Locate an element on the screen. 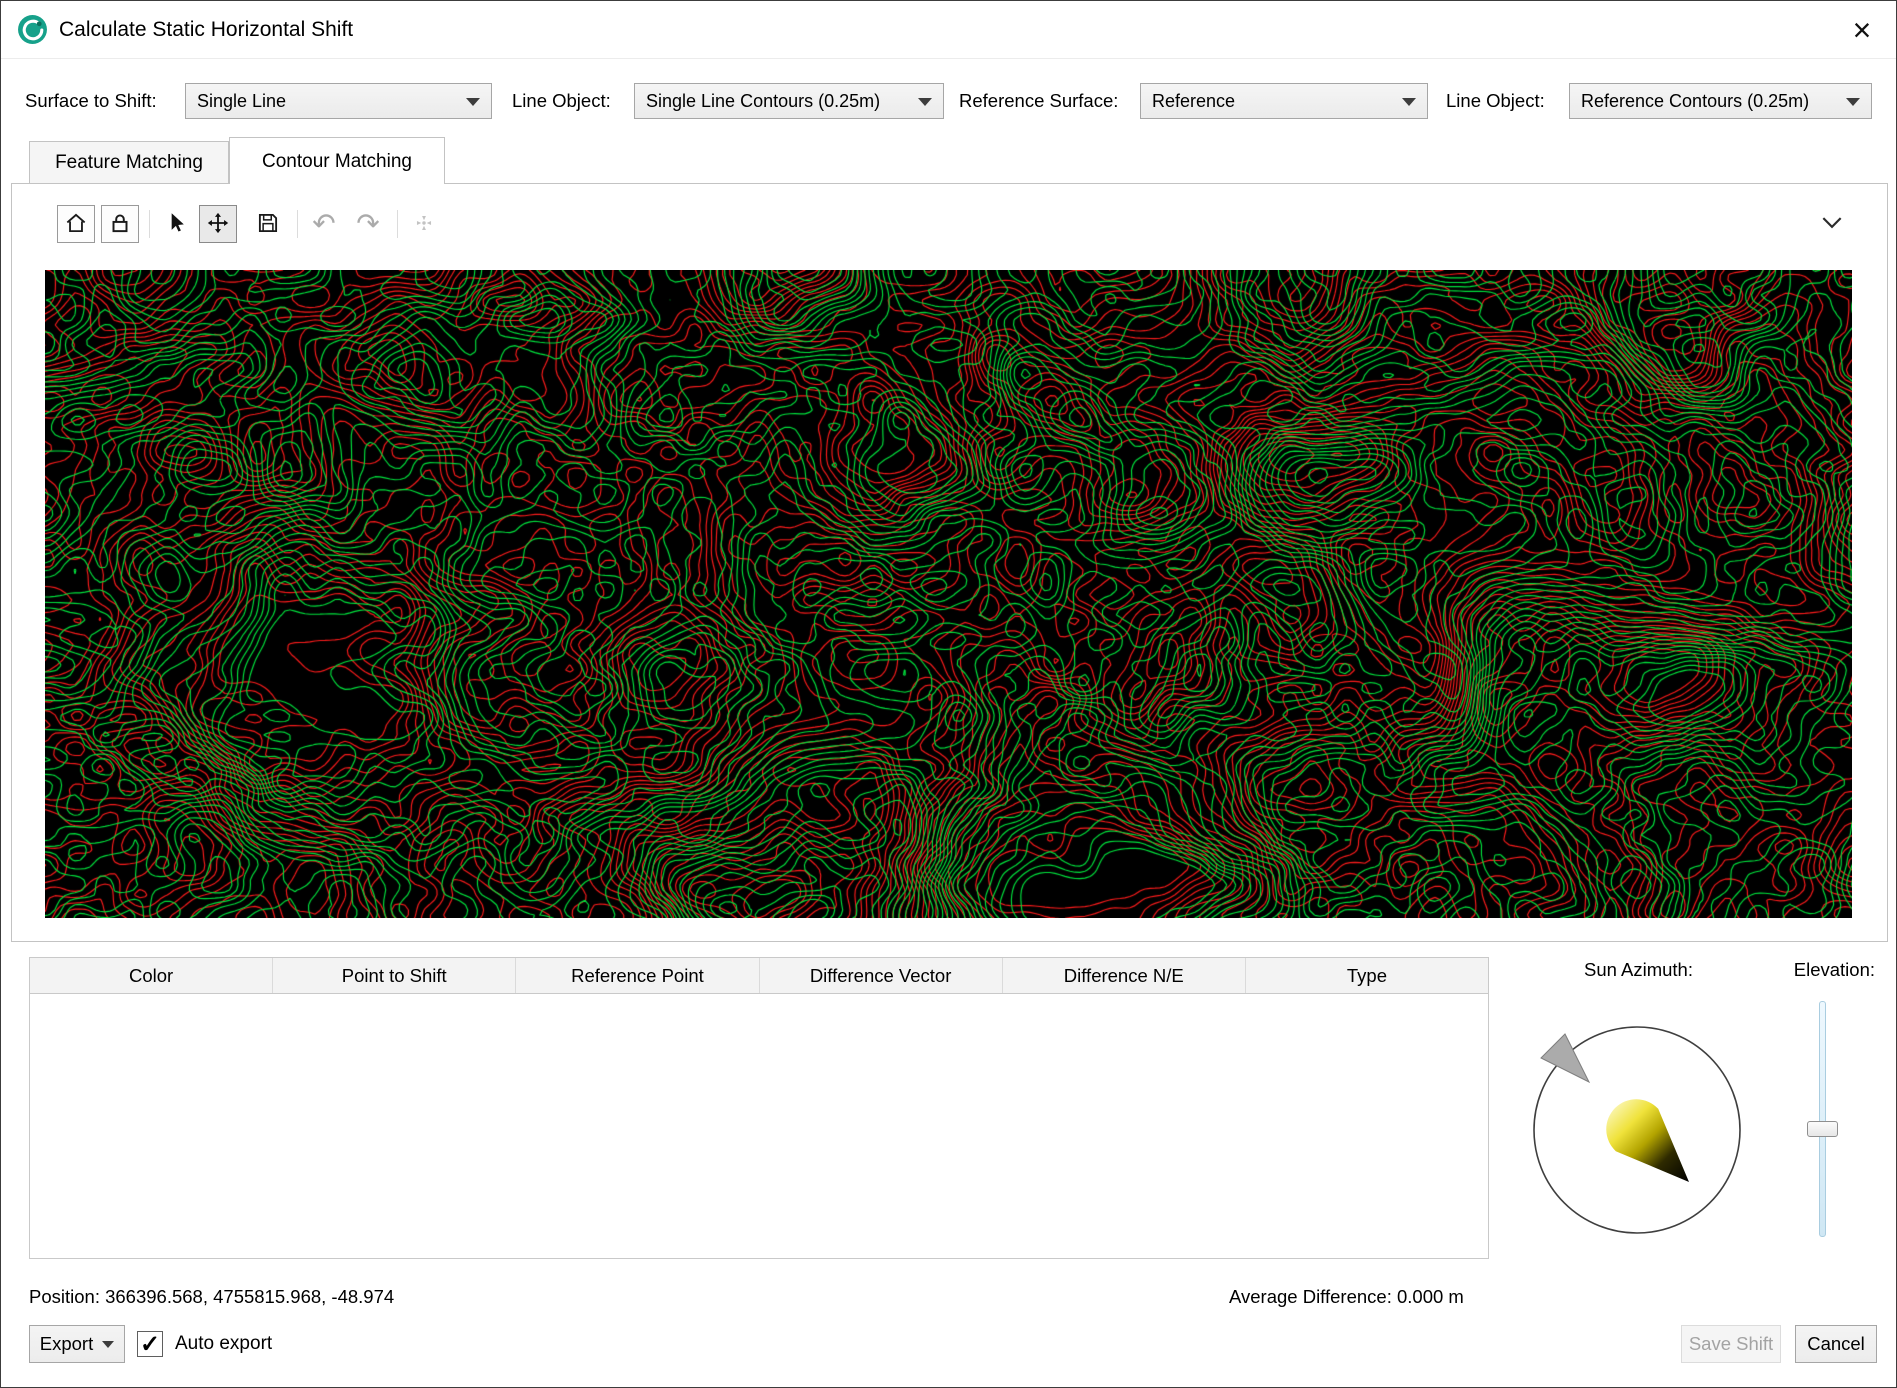 The height and width of the screenshot is (1388, 1897). chevron-down-icon is located at coordinates (1832, 224).